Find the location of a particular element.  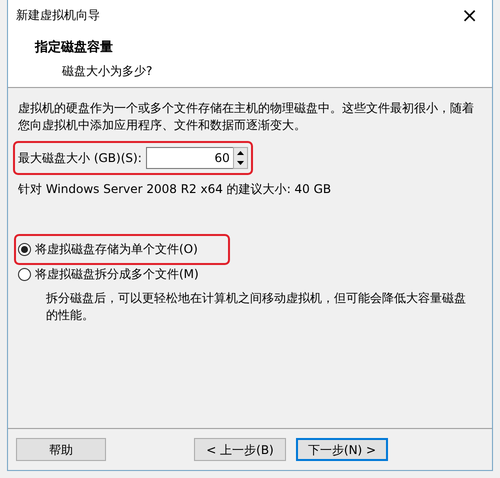

option-label: 将虚拟磁盘存储为单个文件(O) is located at coordinates (116, 249).